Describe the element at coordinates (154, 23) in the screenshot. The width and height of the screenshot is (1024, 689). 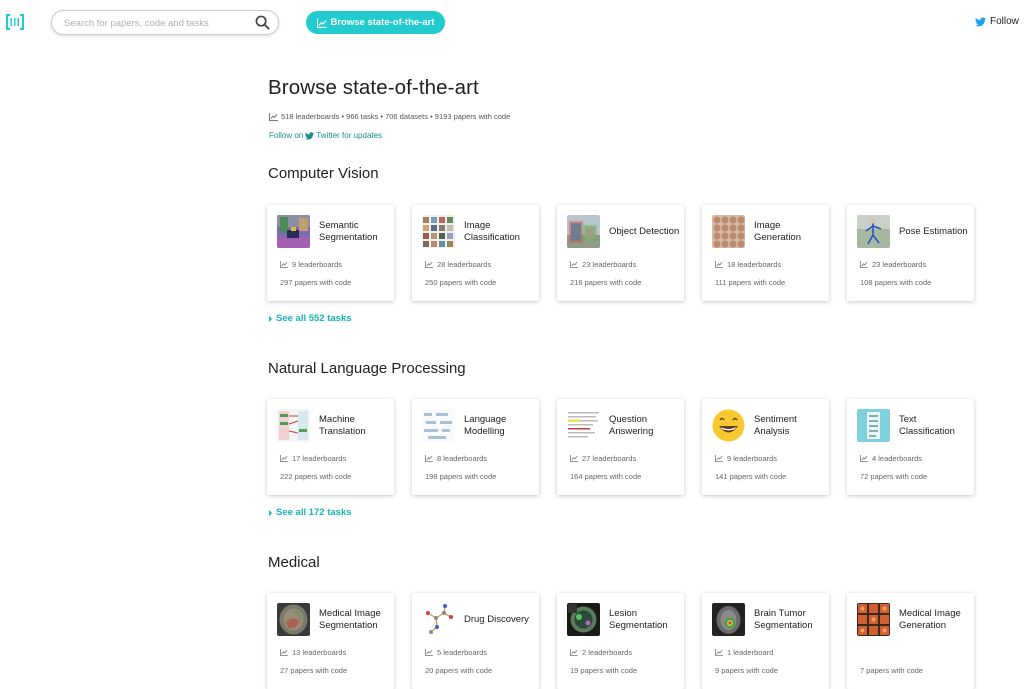
I see `search-input` at that location.